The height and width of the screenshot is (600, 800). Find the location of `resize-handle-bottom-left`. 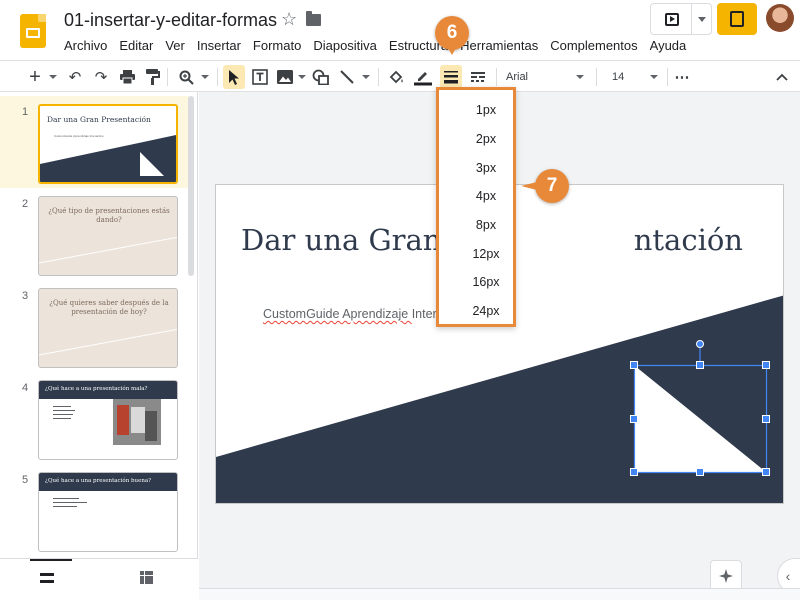

resize-handle-bottom-left is located at coordinates (634, 472).